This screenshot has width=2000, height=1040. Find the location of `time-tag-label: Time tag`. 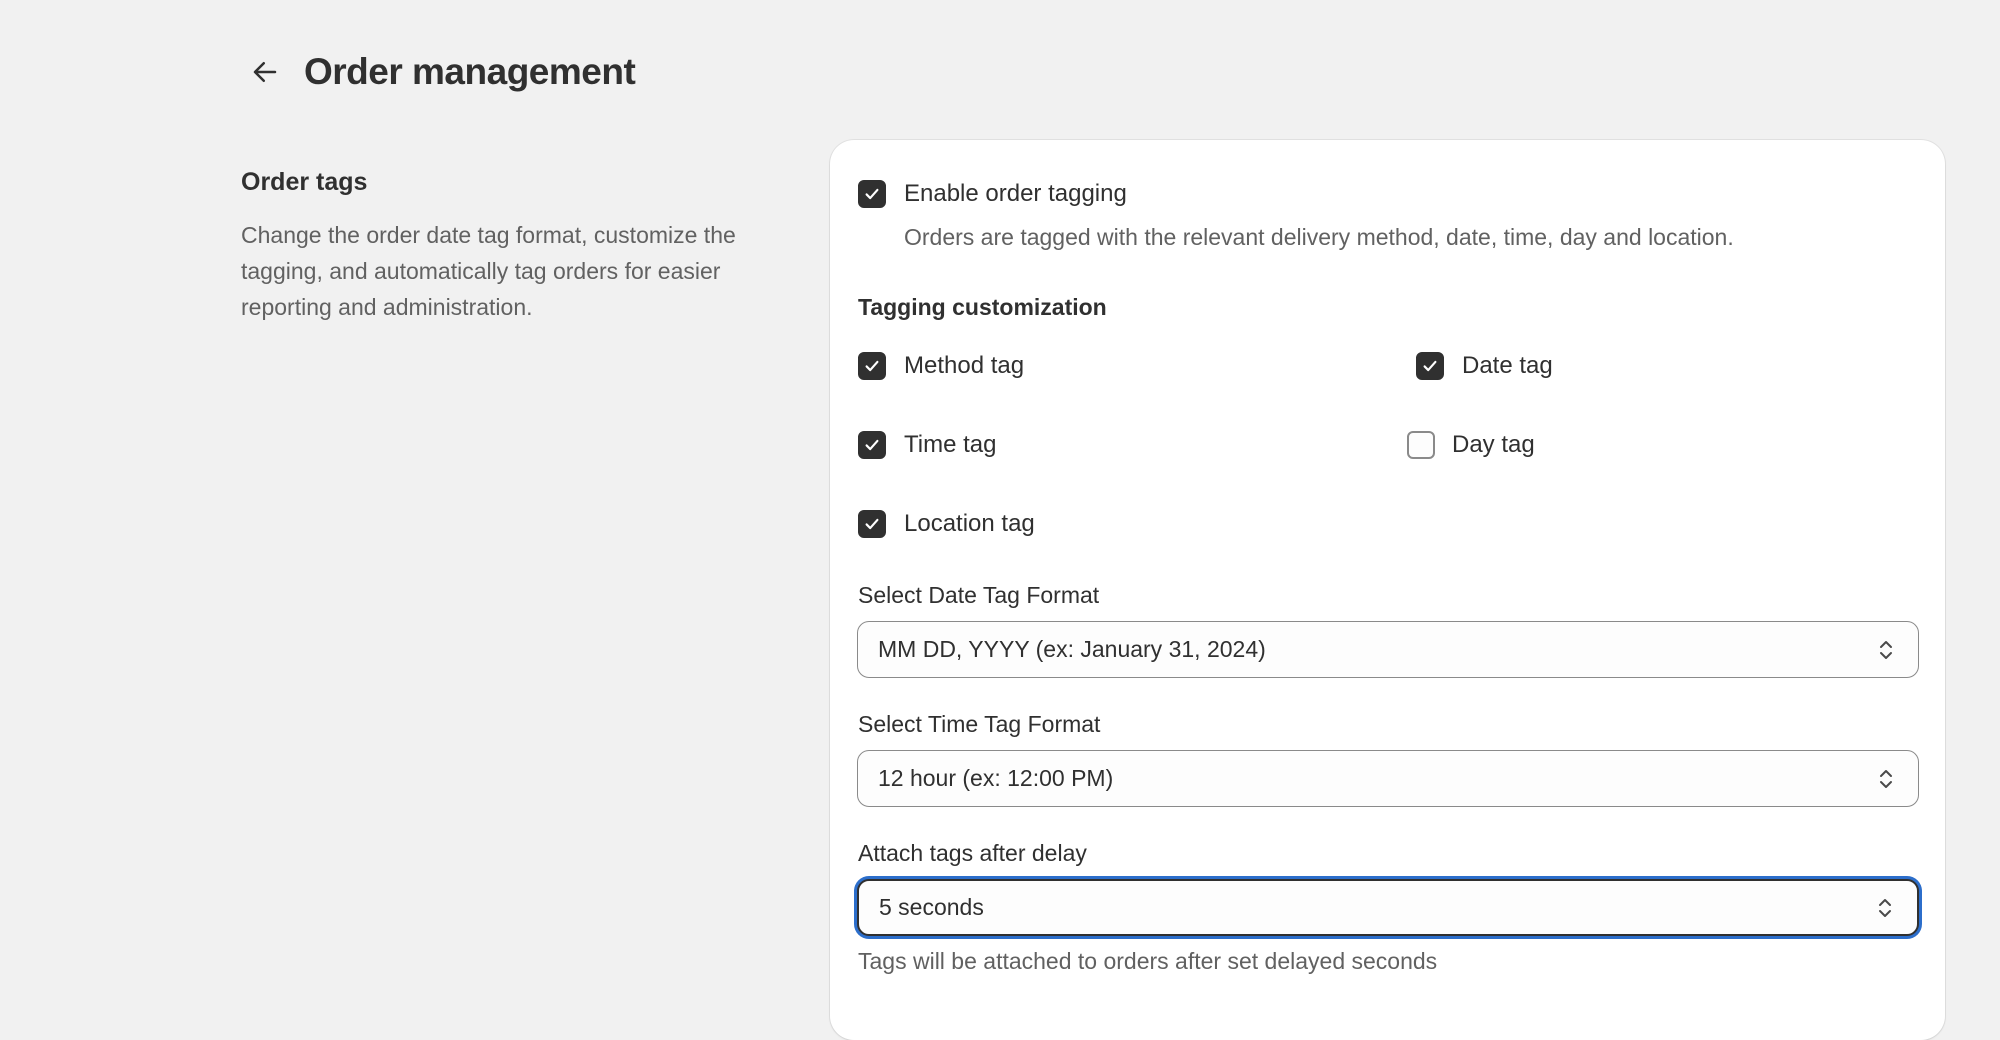

time-tag-label: Time tag is located at coordinates (950, 445).